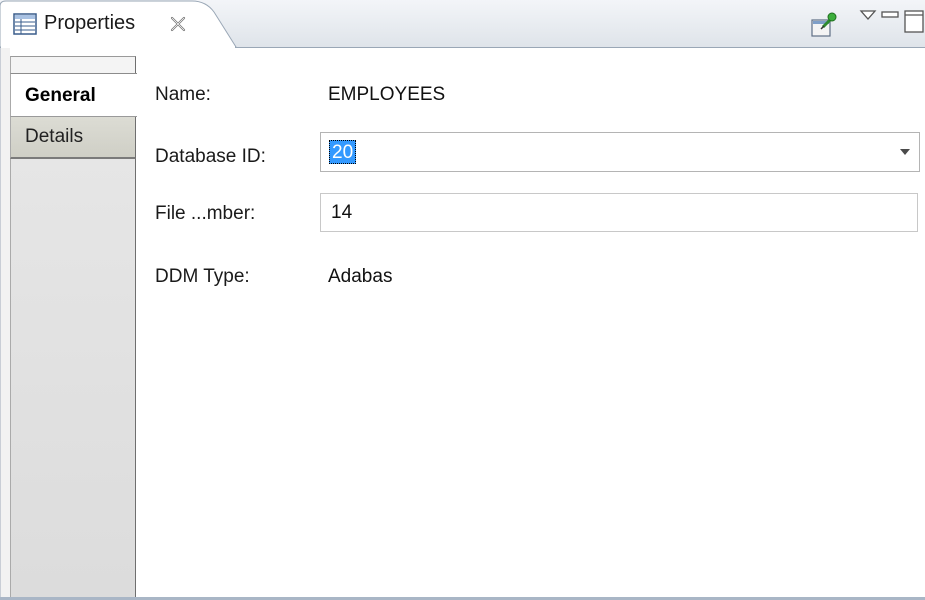 Image resolution: width=925 pixels, height=600 pixels. What do you see at coordinates (178, 24) in the screenshot?
I see `close-x-icon` at bounding box center [178, 24].